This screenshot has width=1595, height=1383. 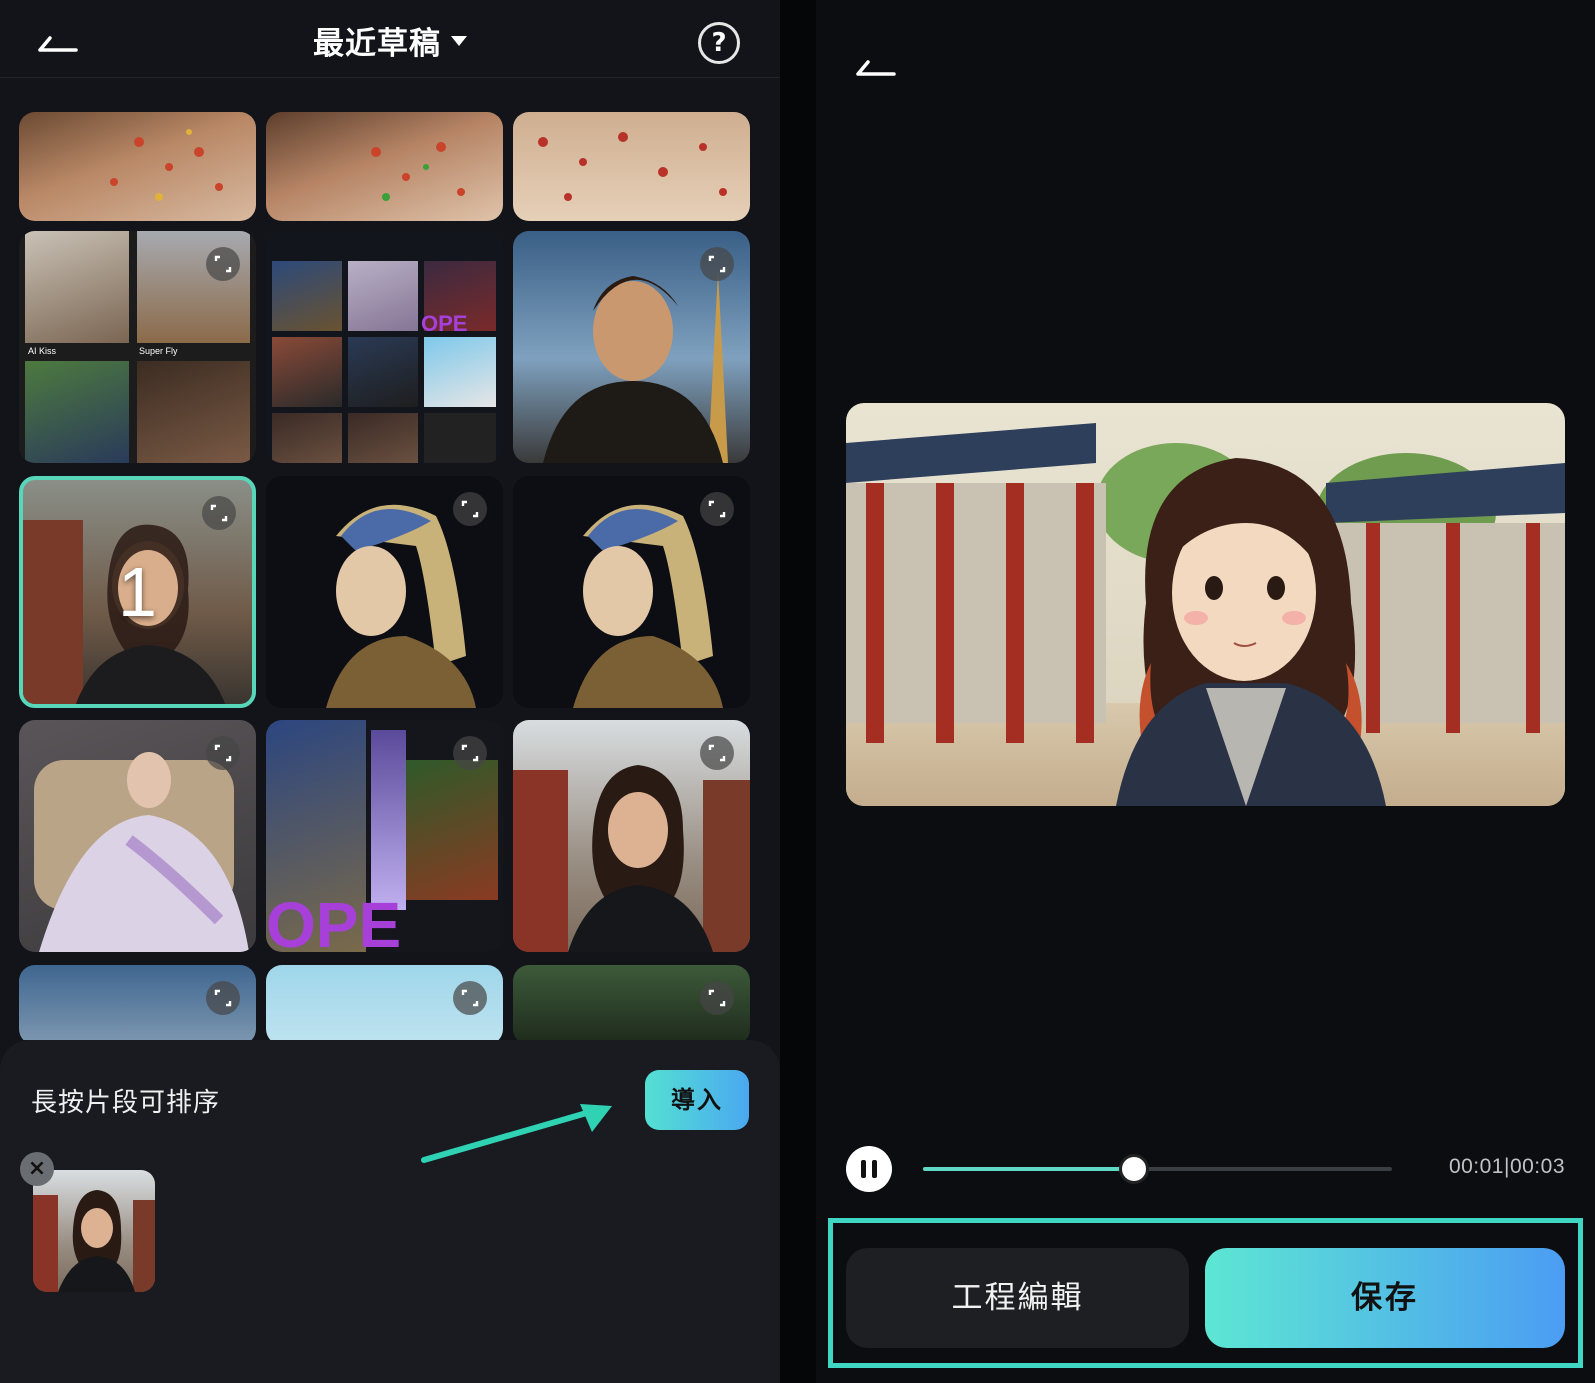 What do you see at coordinates (459, 40) in the screenshot?
I see `caret-down-icon` at bounding box center [459, 40].